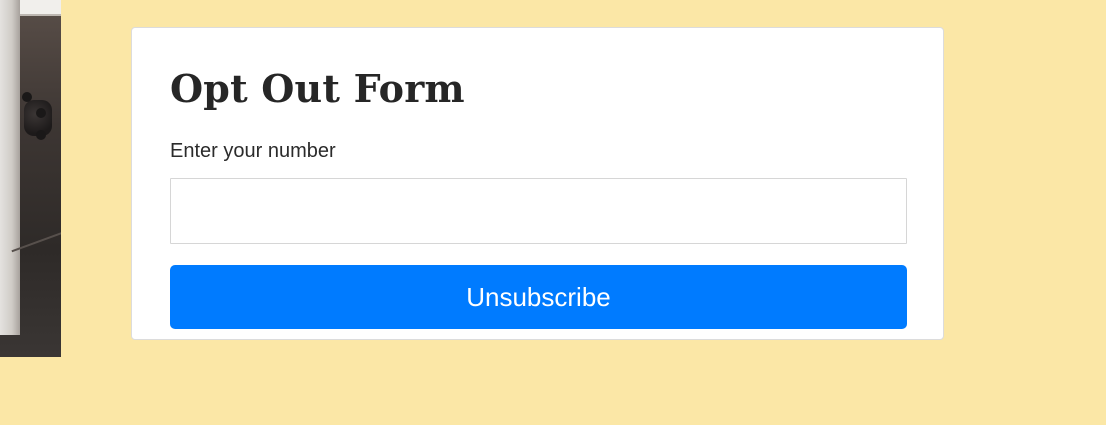  Describe the element at coordinates (253, 151) in the screenshot. I see `number-label: Enter your number` at that location.